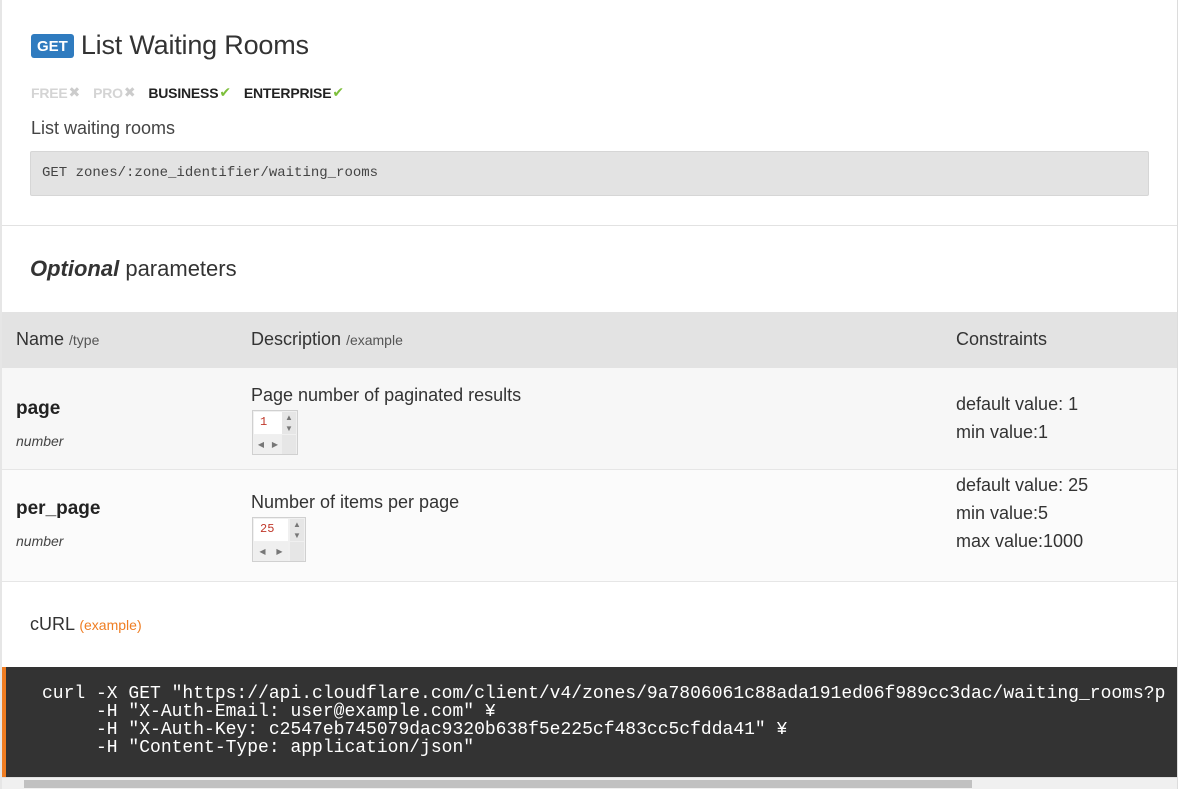  I want to click on plan-label: BUSINESS, so click(183, 92).